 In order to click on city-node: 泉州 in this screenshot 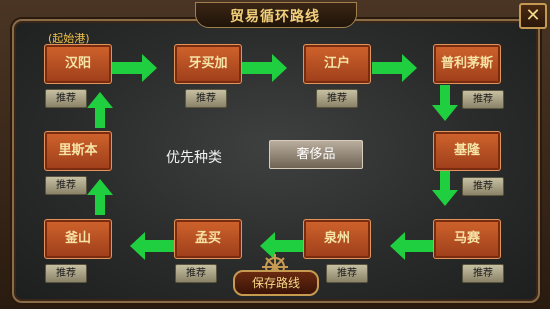, I will do `click(337, 239)`.